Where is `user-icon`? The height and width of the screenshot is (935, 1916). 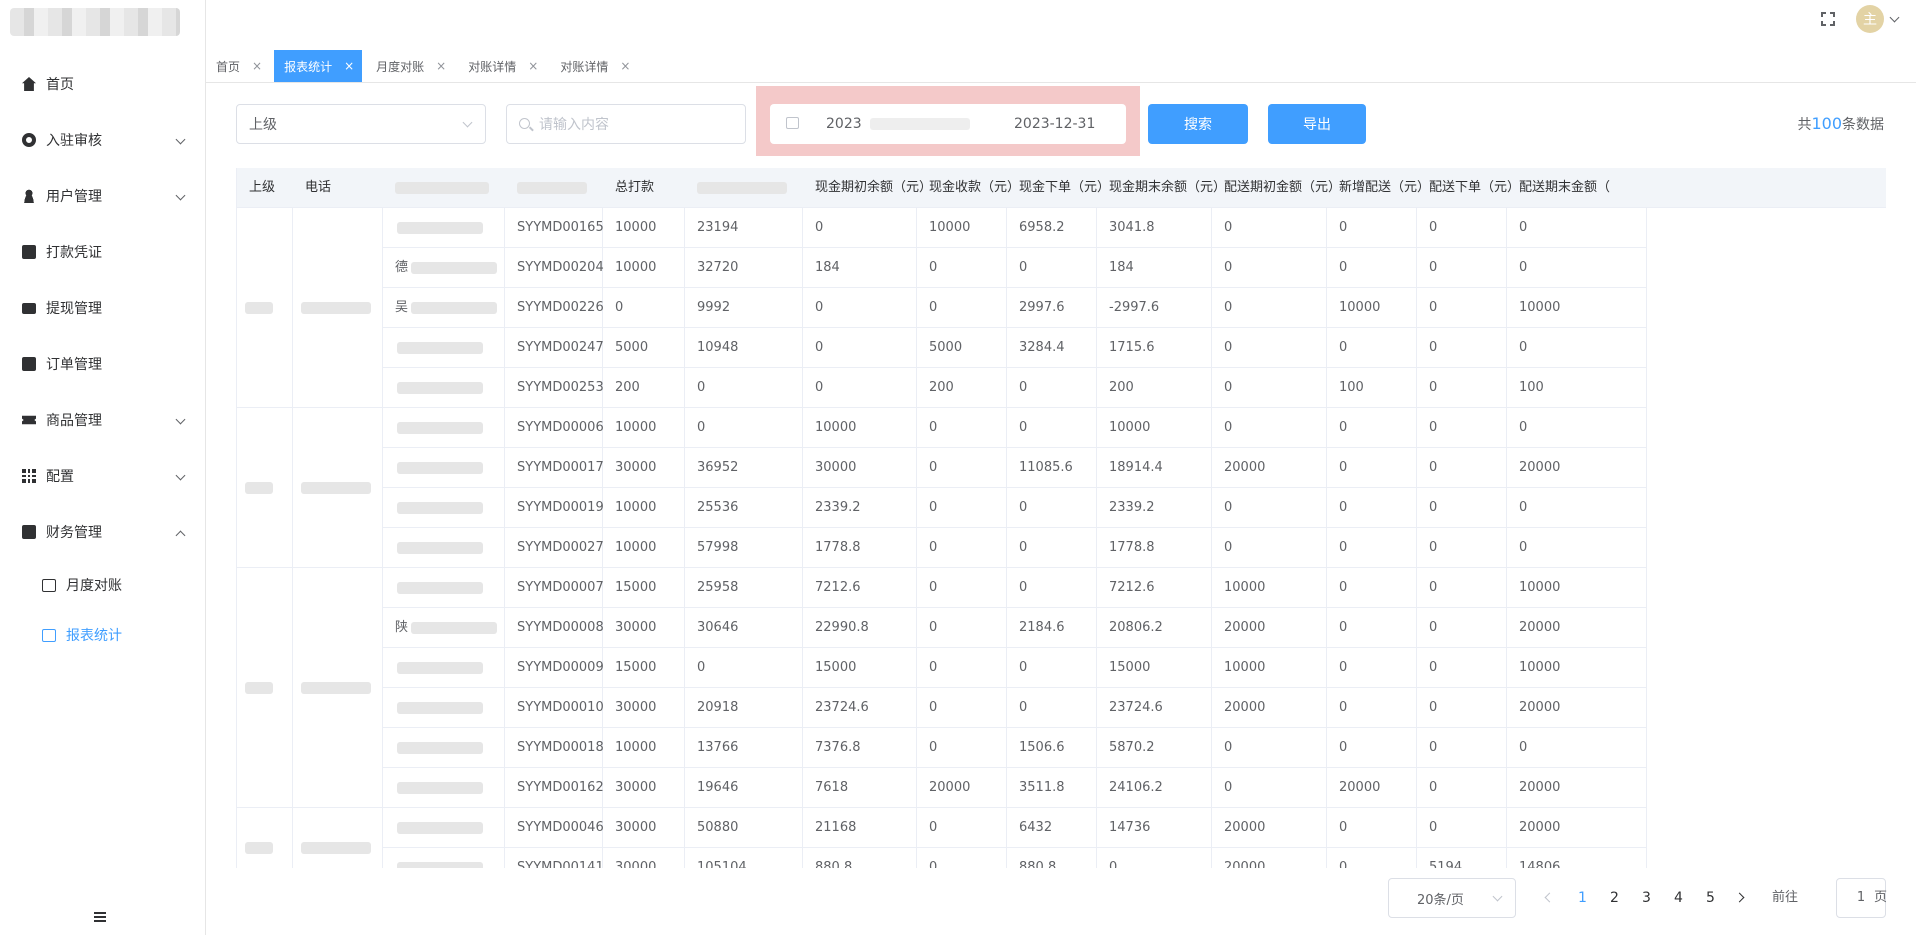 user-icon is located at coordinates (29, 196).